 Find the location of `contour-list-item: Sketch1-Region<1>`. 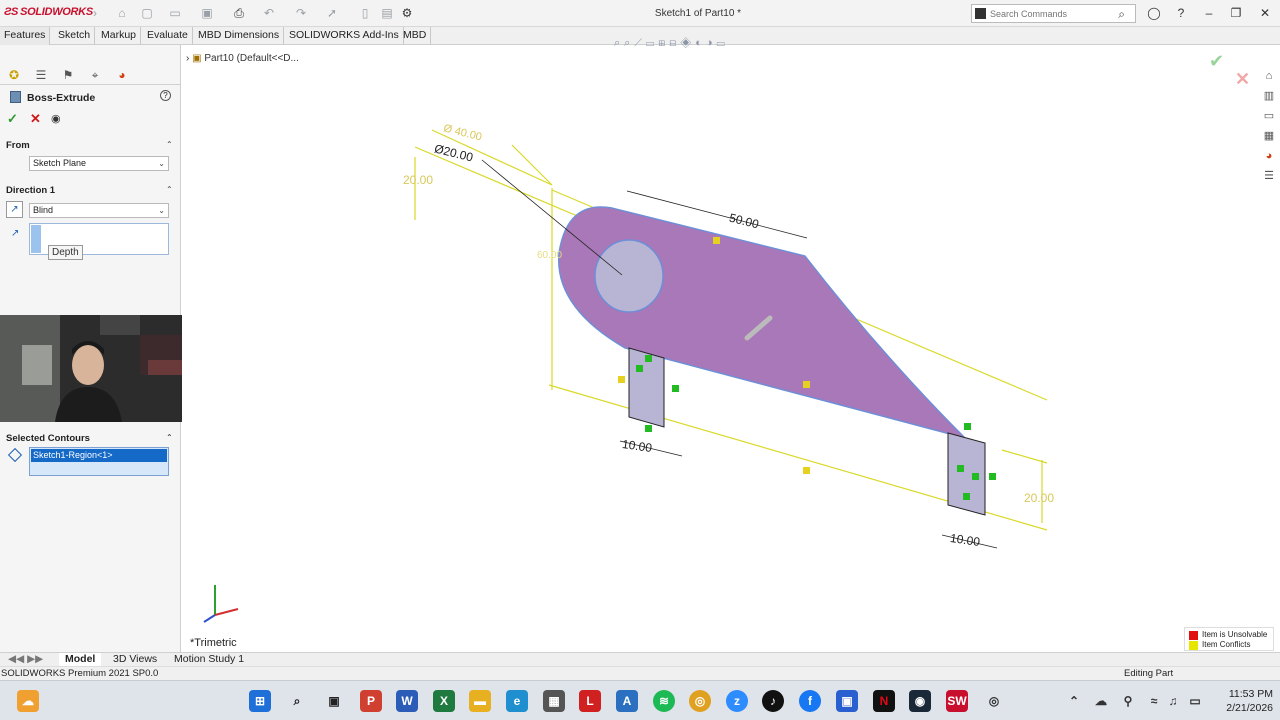

contour-list-item: Sketch1-Region<1> is located at coordinates (99, 455).